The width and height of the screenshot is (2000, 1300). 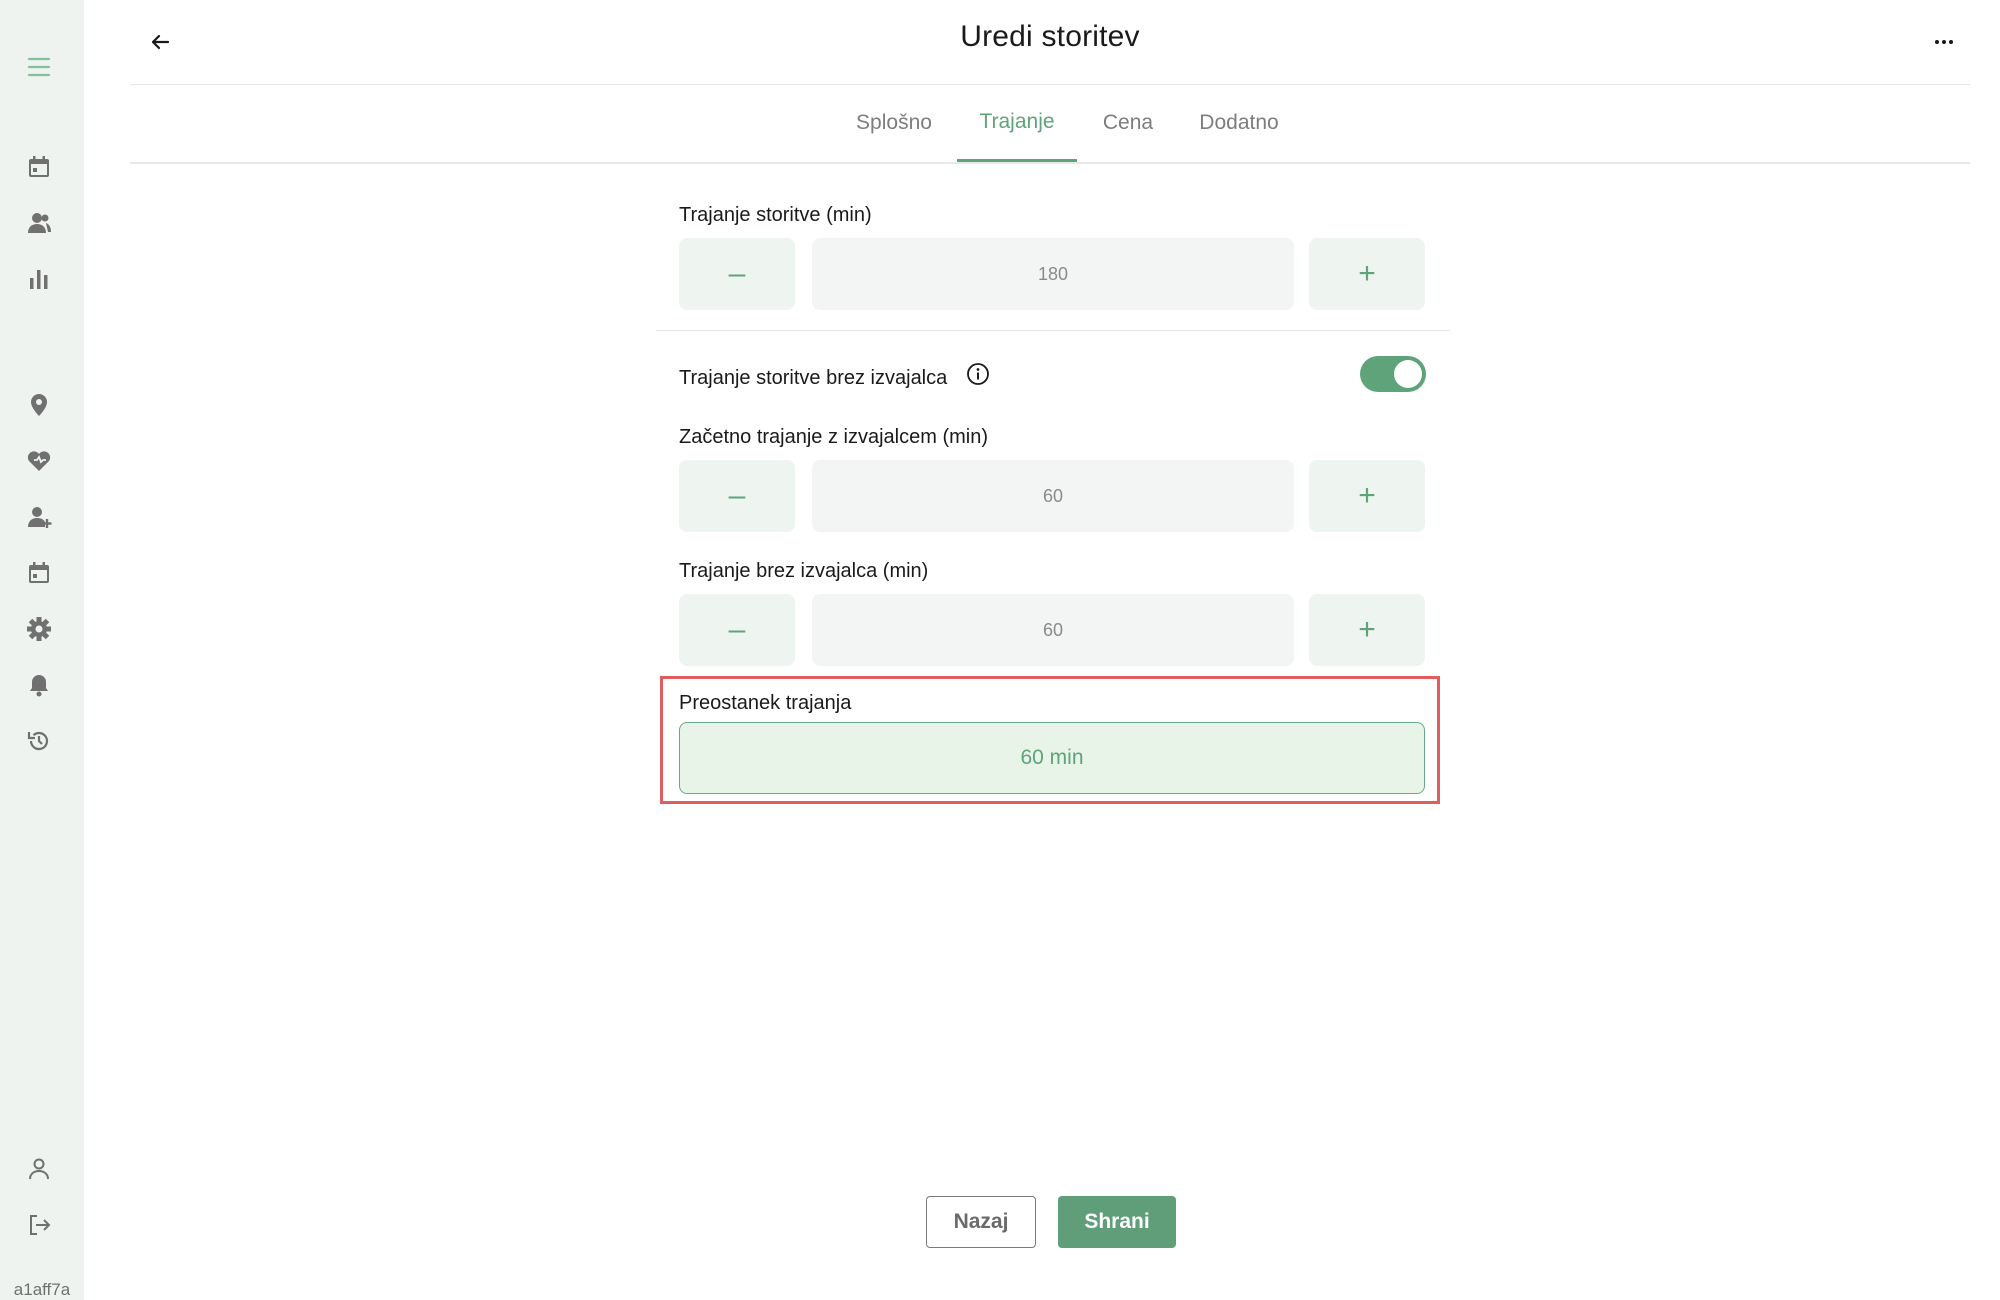 I want to click on toggle-knob, so click(x=1408, y=374).